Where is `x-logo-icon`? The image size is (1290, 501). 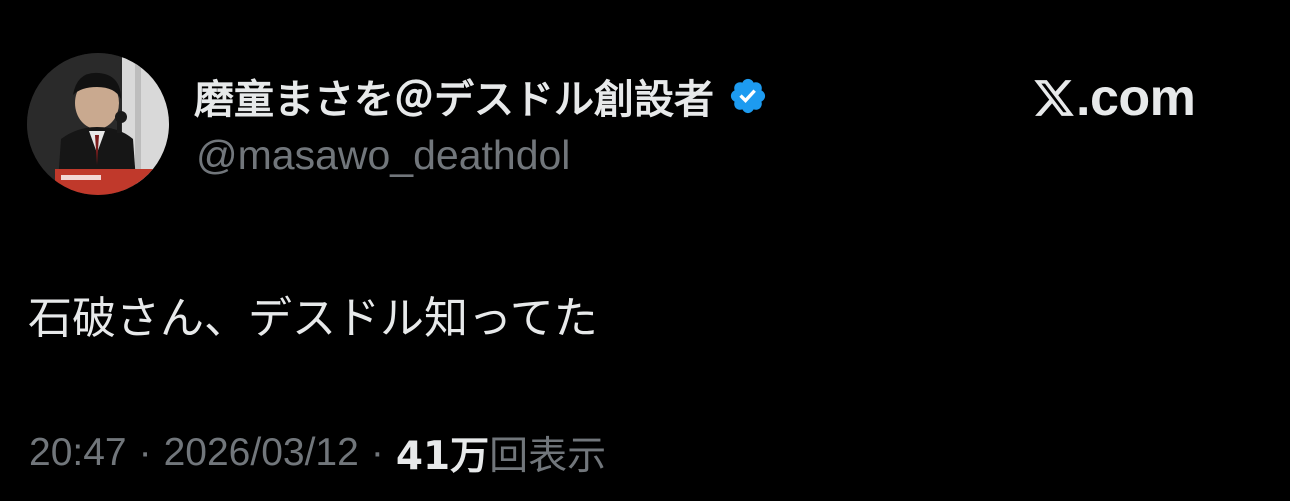 x-logo-icon is located at coordinates (1054, 98).